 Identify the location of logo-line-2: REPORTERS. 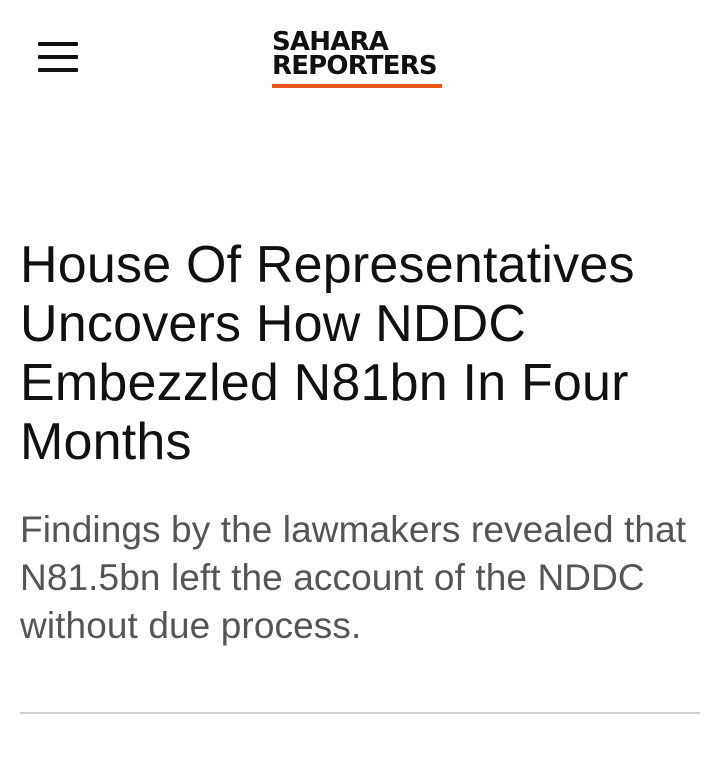
(355, 66).